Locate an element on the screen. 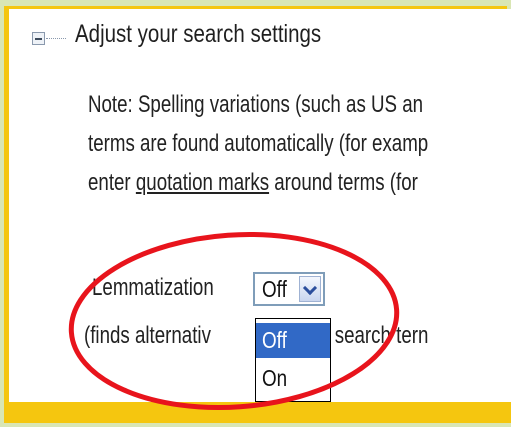  section-title: Adjust your search settings is located at coordinates (198, 34).